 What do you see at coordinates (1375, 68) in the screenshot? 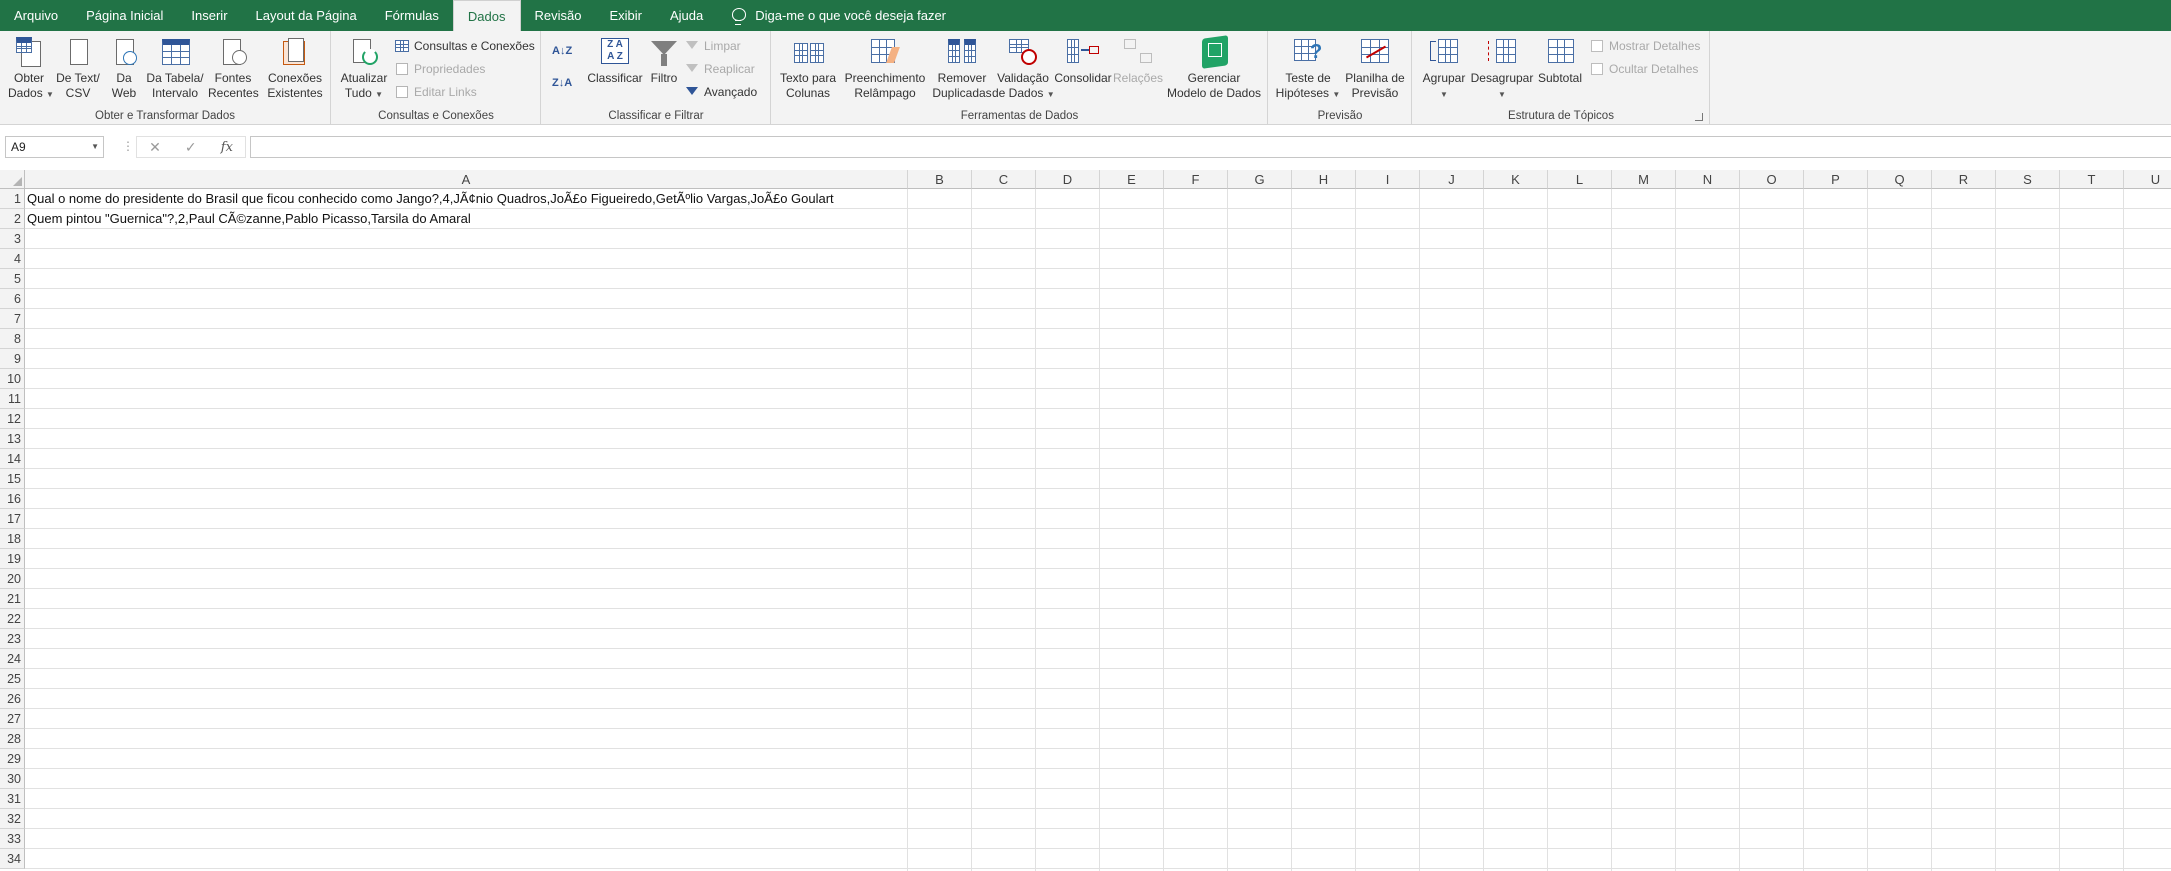
I see `planilha-de-previsao-button: Planilha de Previsão` at bounding box center [1375, 68].